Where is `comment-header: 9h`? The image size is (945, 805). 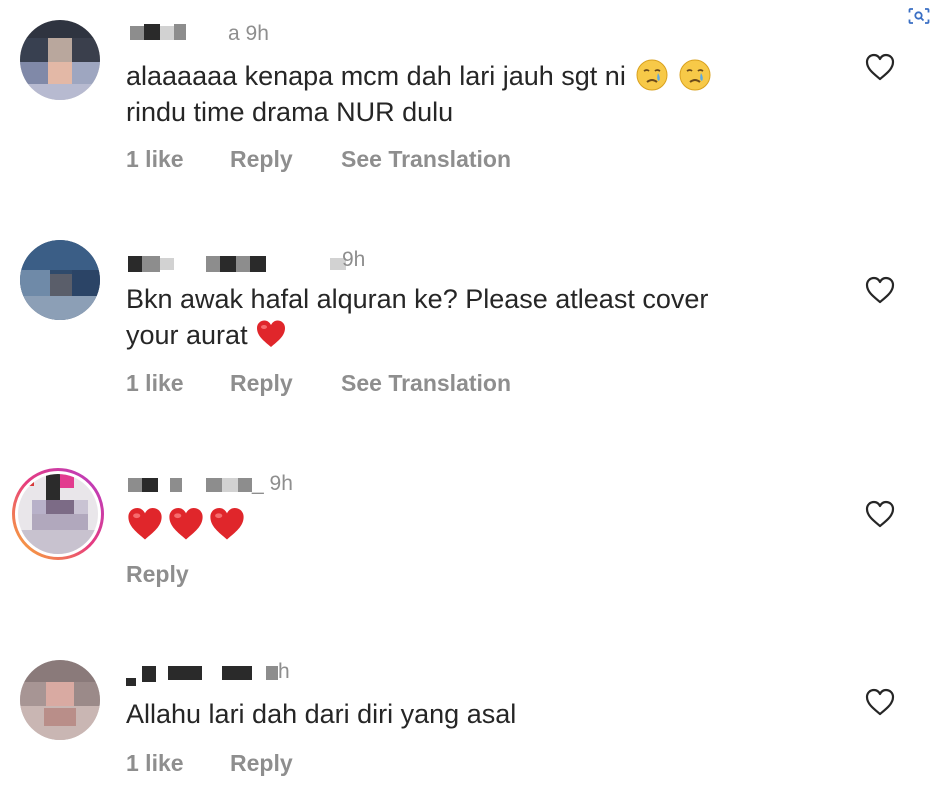 comment-header: 9h is located at coordinates (276, 261).